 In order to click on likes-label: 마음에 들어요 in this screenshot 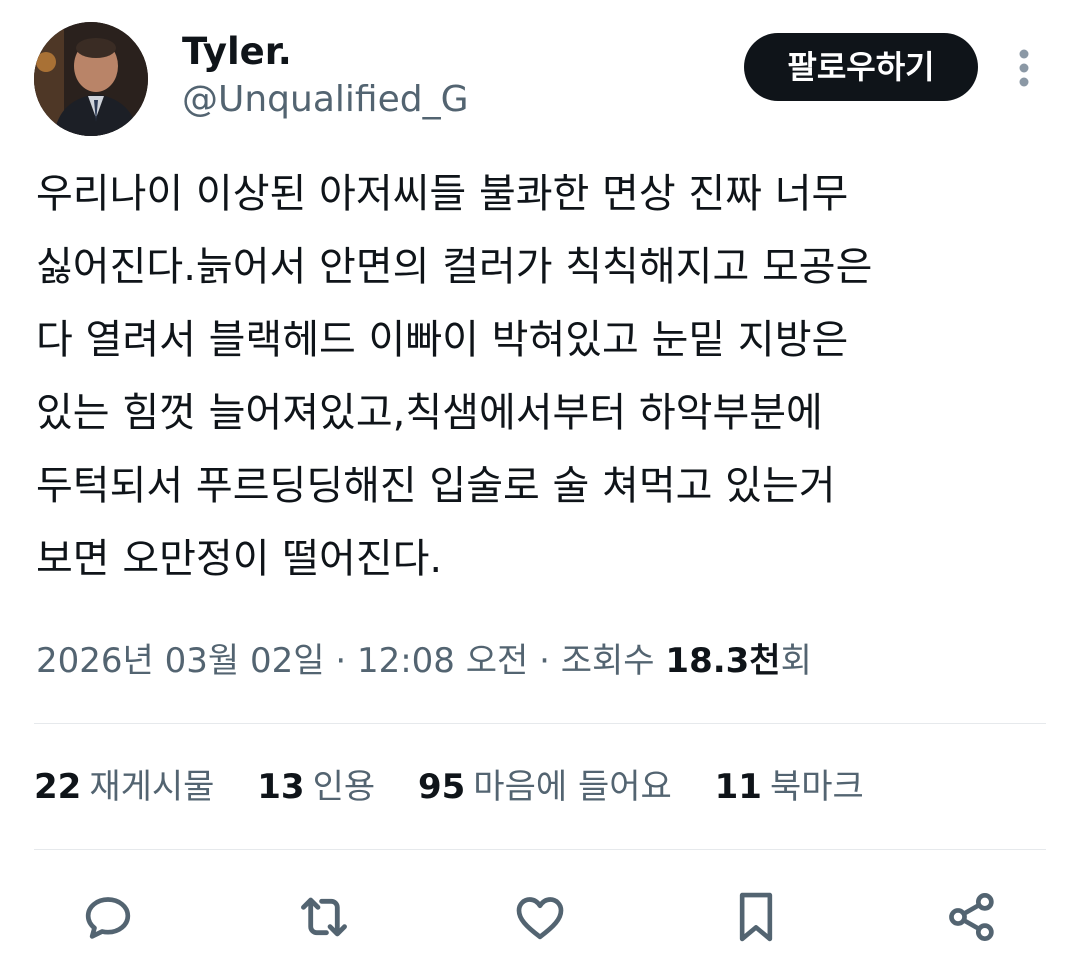, I will do `click(572, 787)`.